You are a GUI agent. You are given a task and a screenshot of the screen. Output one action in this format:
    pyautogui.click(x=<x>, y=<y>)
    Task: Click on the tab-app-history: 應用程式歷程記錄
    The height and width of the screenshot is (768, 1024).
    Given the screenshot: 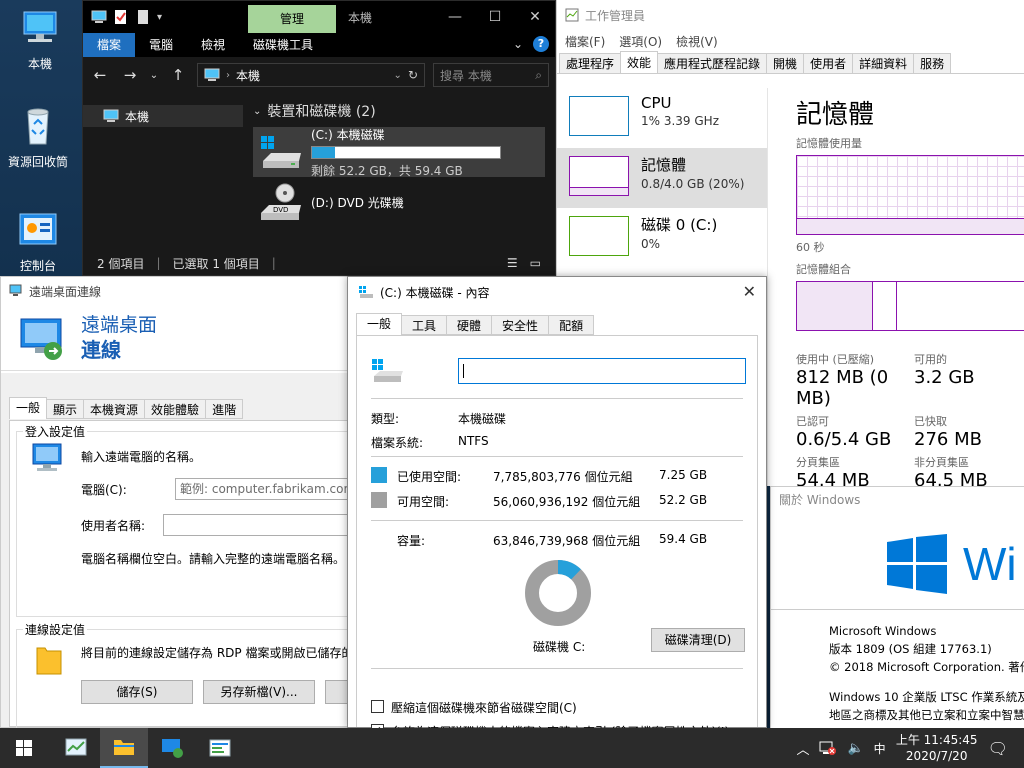 What is the action you would take?
    pyautogui.click(x=712, y=63)
    